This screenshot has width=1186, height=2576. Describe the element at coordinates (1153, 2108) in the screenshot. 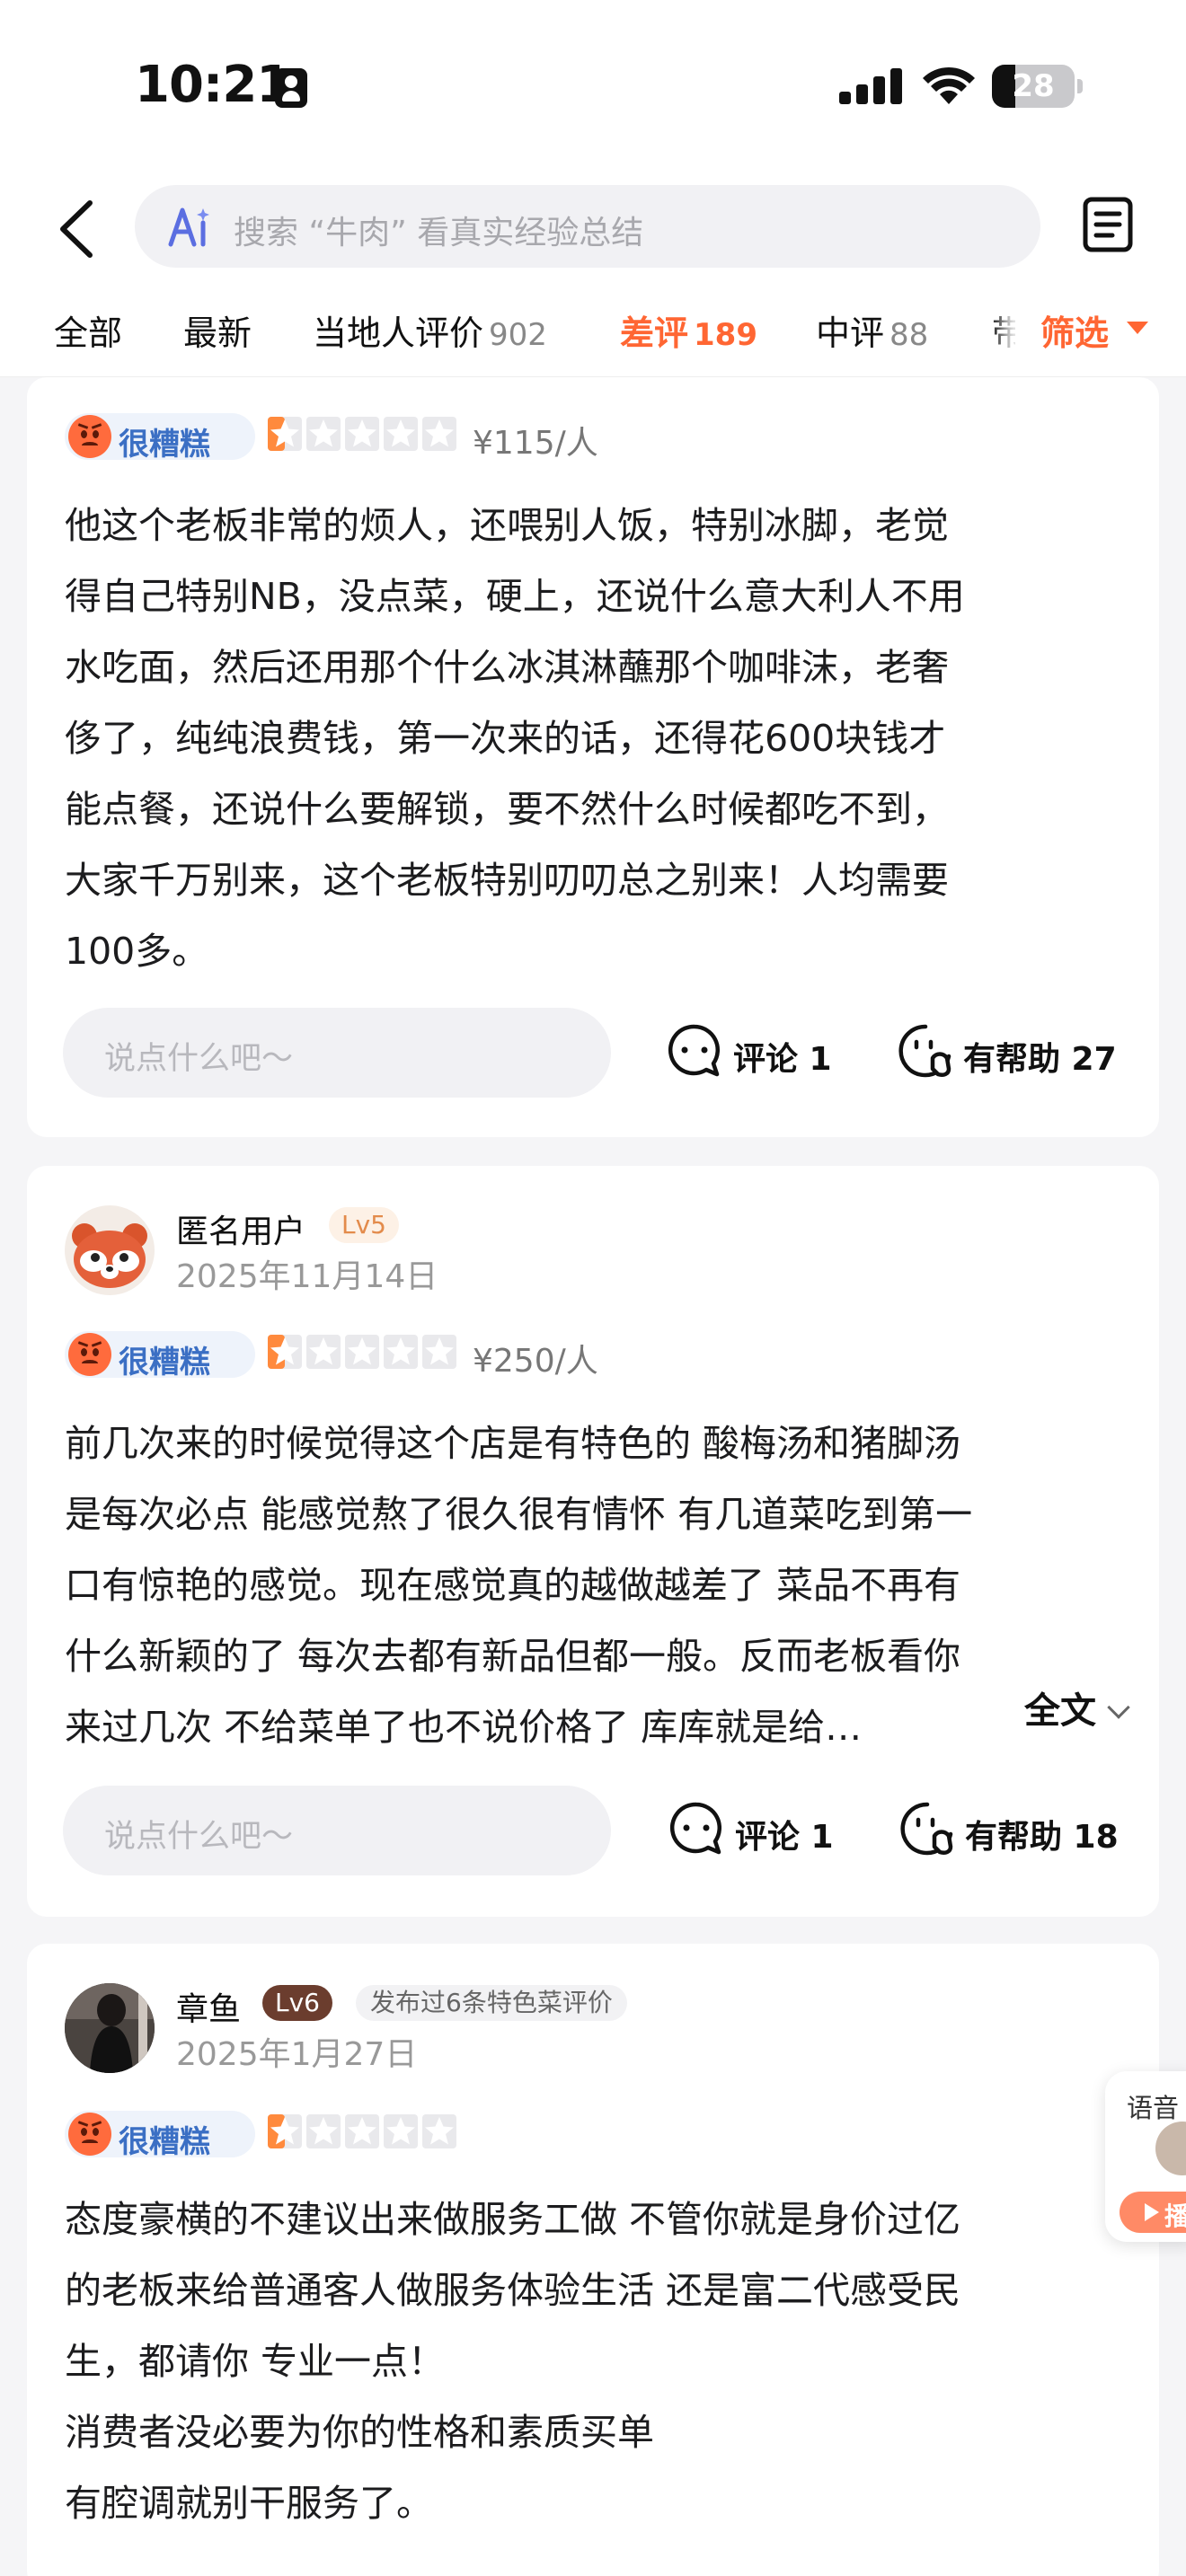

I see `voice-label: 语音` at that location.